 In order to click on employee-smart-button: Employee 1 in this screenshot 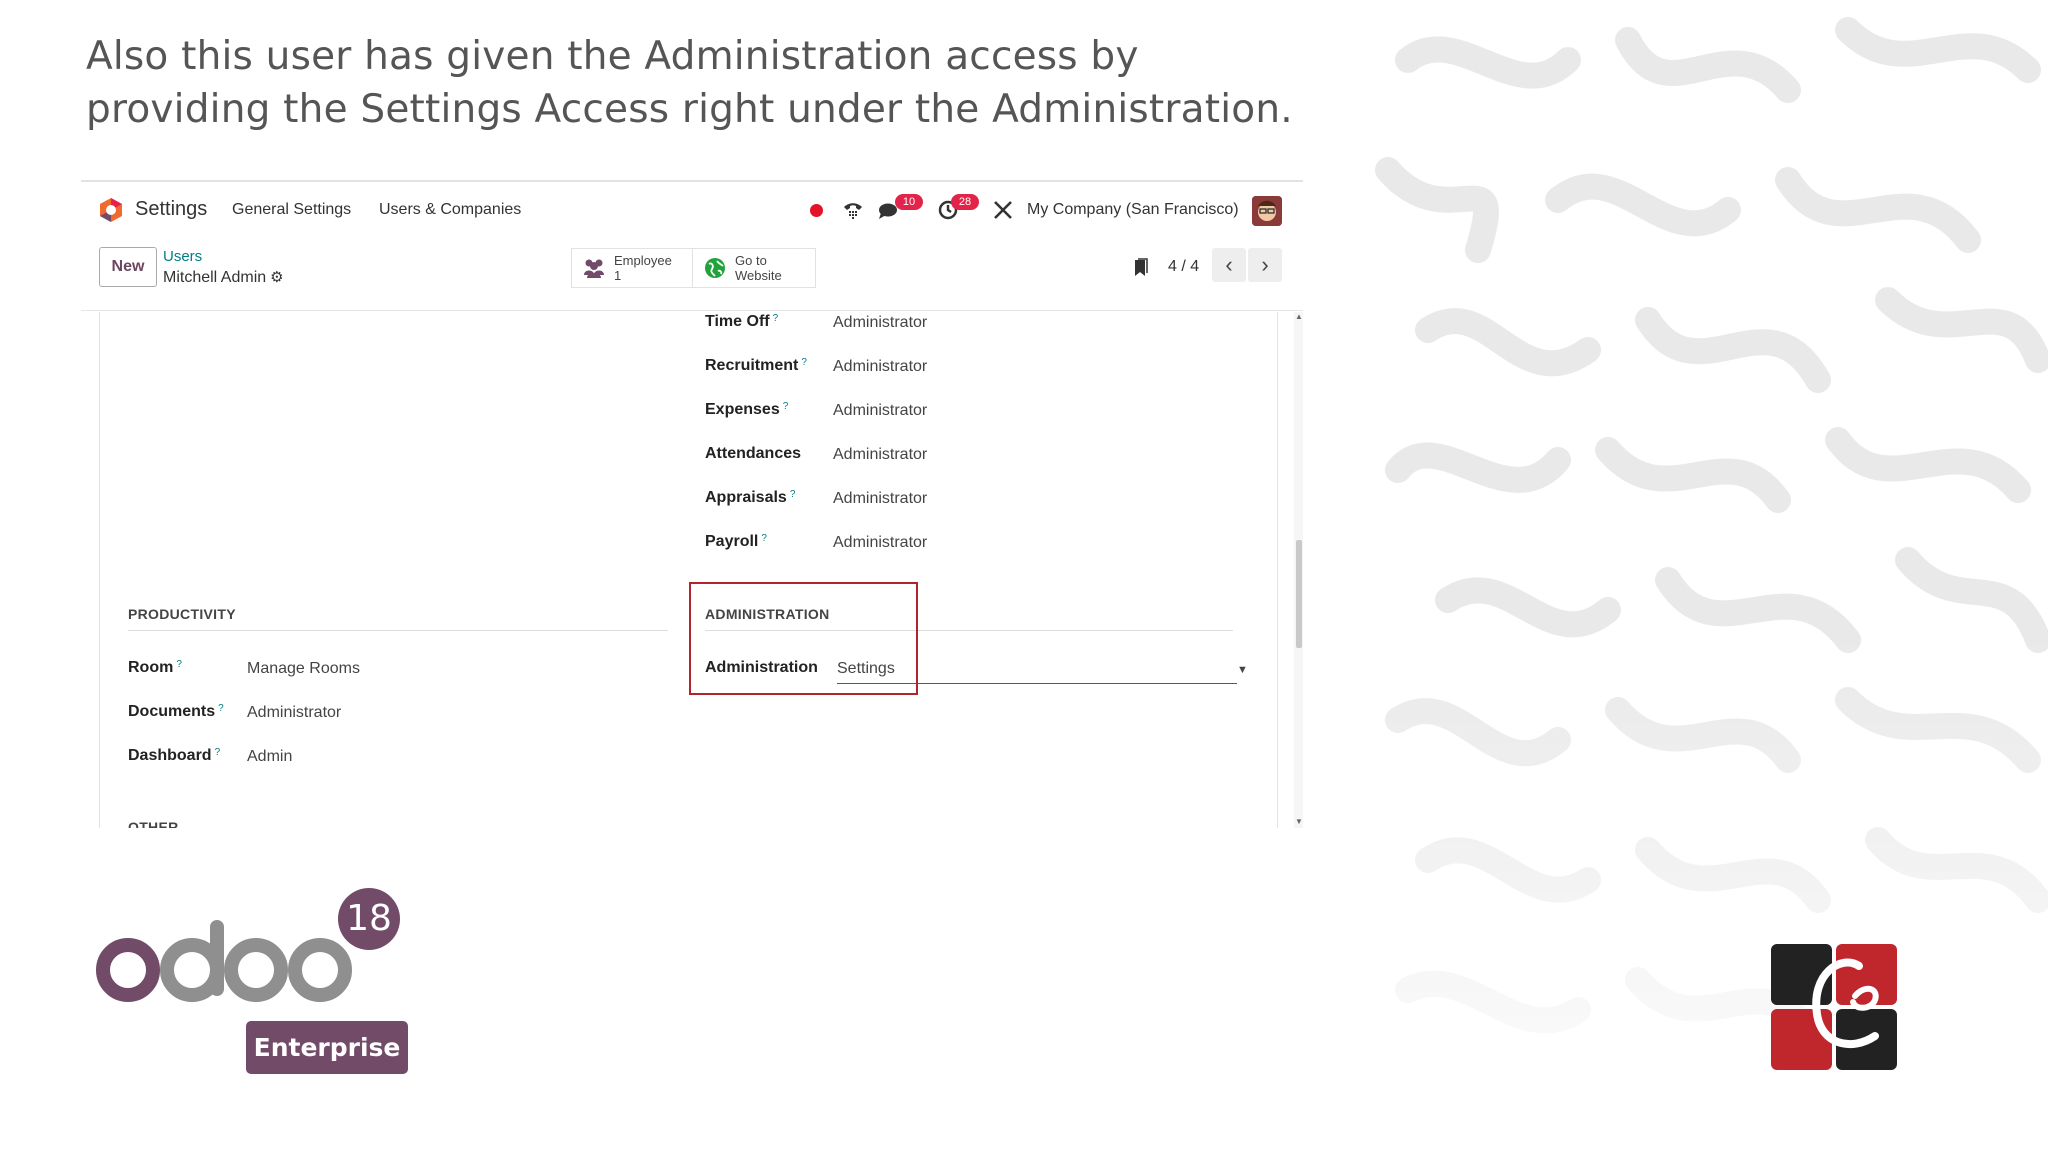, I will do `click(632, 268)`.